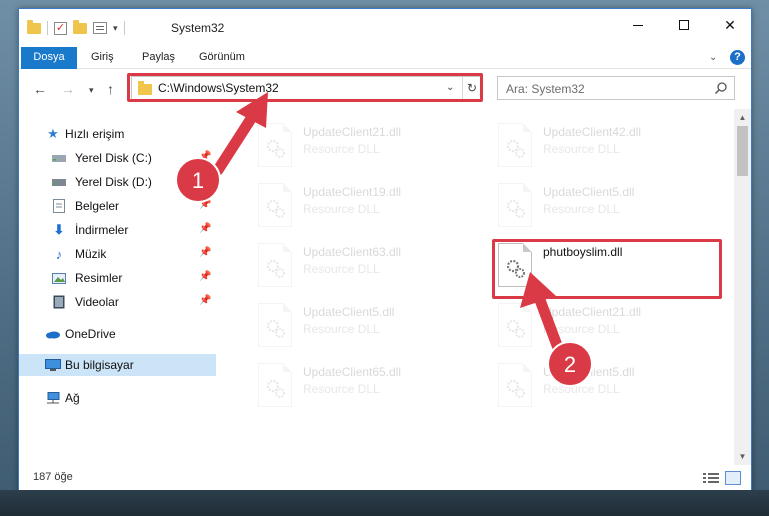 The height and width of the screenshot is (516, 769). What do you see at coordinates (100, 28) in the screenshot?
I see `properties-icon` at bounding box center [100, 28].